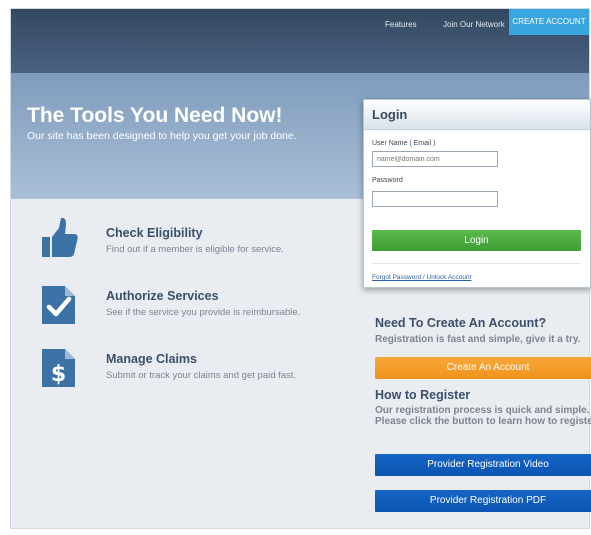 Image resolution: width=591 pixels, height=535 pixels. What do you see at coordinates (162, 296) in the screenshot?
I see `feature-title: Authorize Services` at bounding box center [162, 296].